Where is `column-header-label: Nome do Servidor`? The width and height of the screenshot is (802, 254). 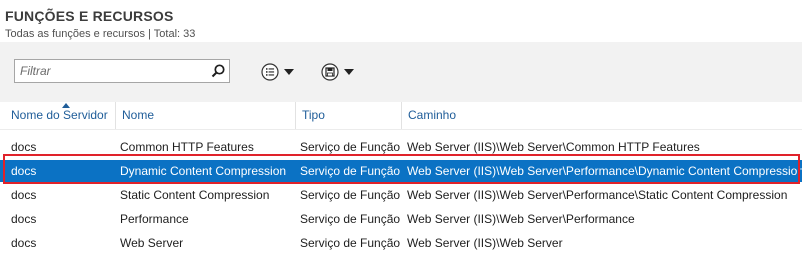 column-header-label: Nome do Servidor is located at coordinates (59, 115).